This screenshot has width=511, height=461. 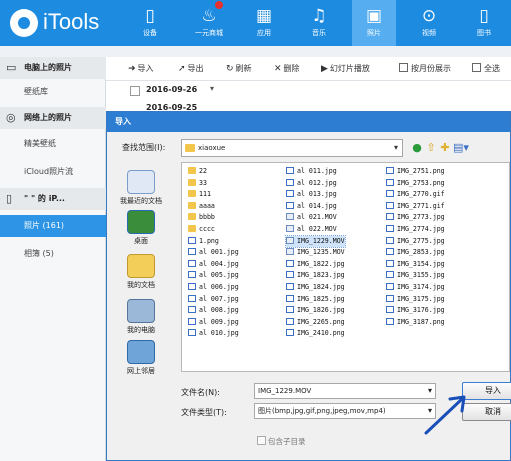 I want to click on file-list-item: IMG_2853.jpg, so click(x=415, y=252).